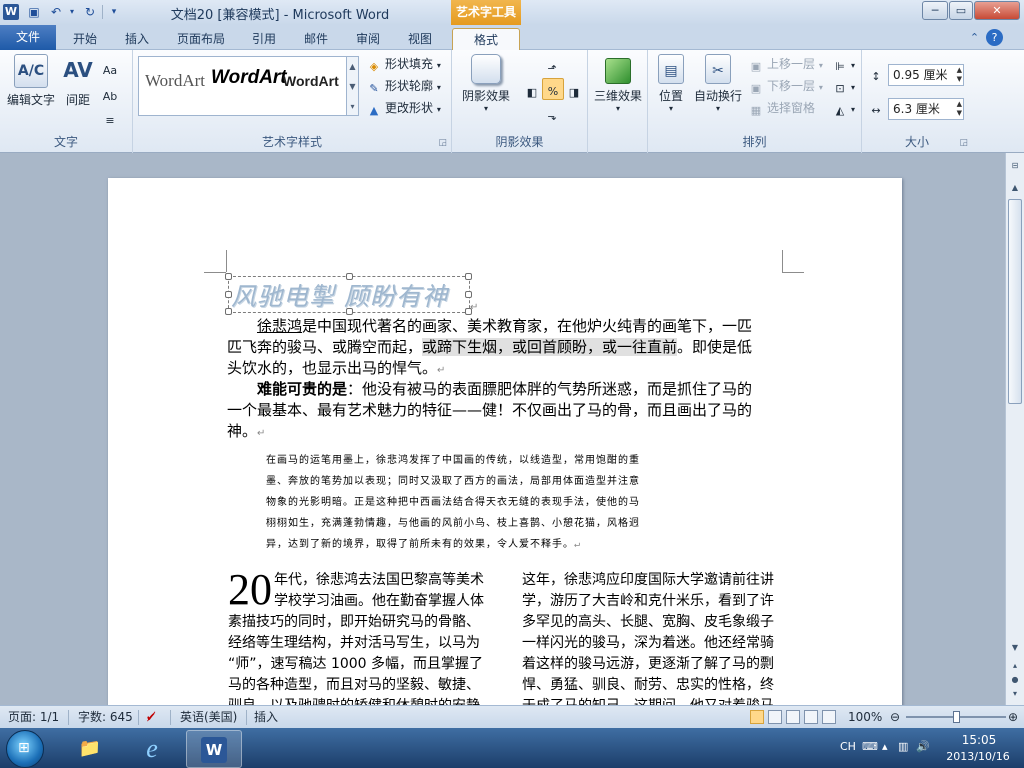  What do you see at coordinates (105, 717) in the screenshot?
I see `word-count: 字数: 645` at bounding box center [105, 717].